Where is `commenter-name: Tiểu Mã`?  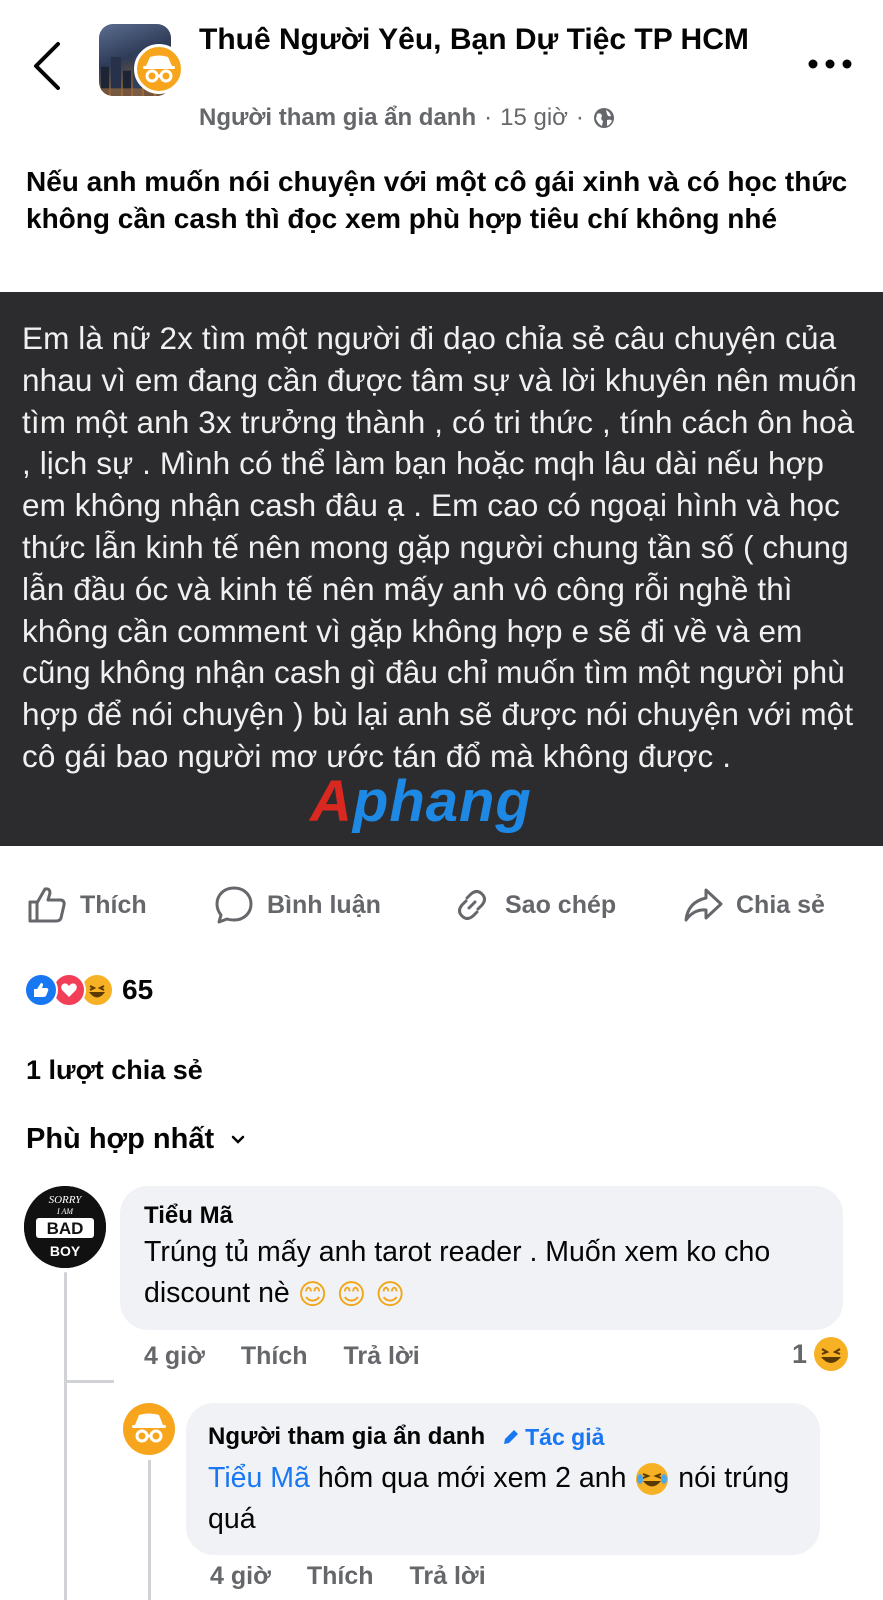
commenter-name: Tiểu Mã is located at coordinates (188, 1216).